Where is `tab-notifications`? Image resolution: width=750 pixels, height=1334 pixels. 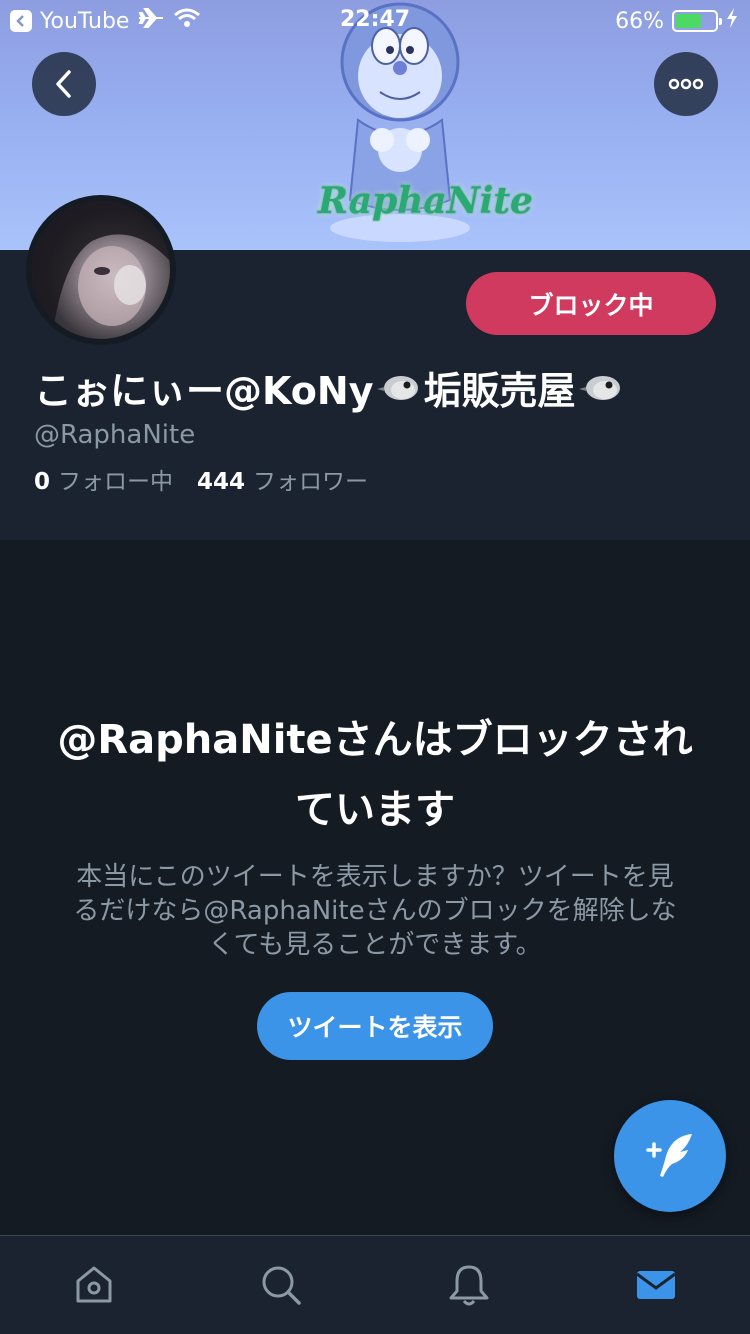
tab-notifications is located at coordinates (469, 1285).